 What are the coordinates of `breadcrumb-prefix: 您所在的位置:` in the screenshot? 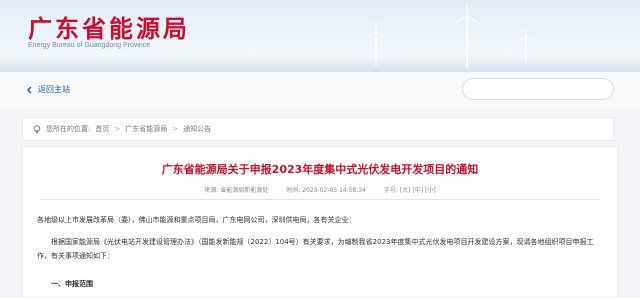 It's located at (68, 129).